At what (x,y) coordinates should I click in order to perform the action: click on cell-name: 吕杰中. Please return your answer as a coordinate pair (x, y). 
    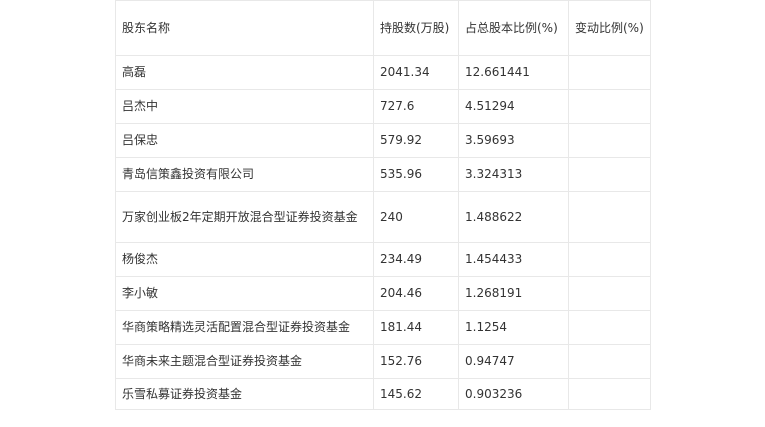
    Looking at the image, I should click on (244, 106).